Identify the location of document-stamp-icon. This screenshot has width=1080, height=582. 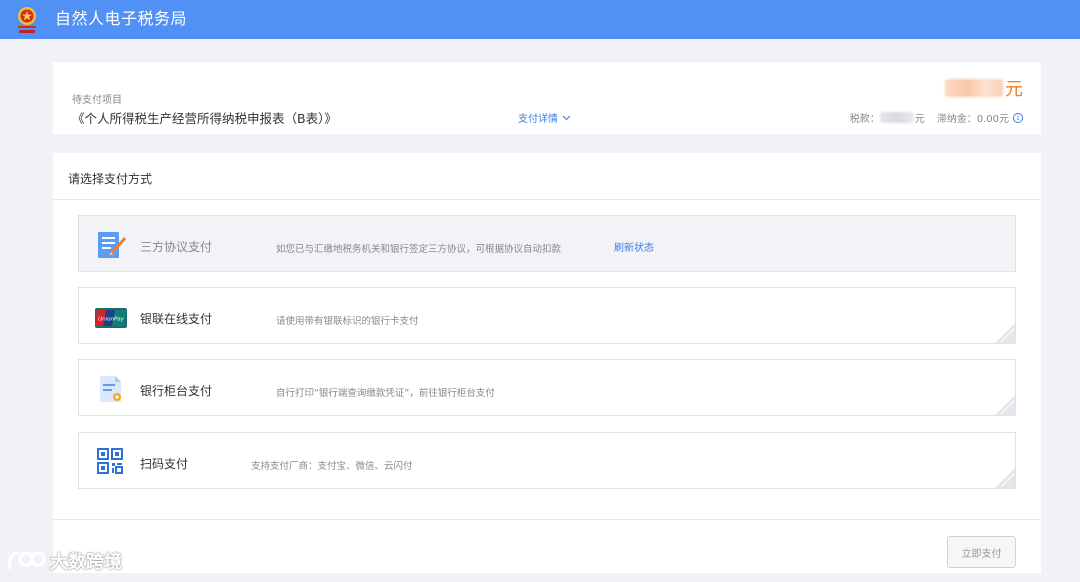
(110, 389).